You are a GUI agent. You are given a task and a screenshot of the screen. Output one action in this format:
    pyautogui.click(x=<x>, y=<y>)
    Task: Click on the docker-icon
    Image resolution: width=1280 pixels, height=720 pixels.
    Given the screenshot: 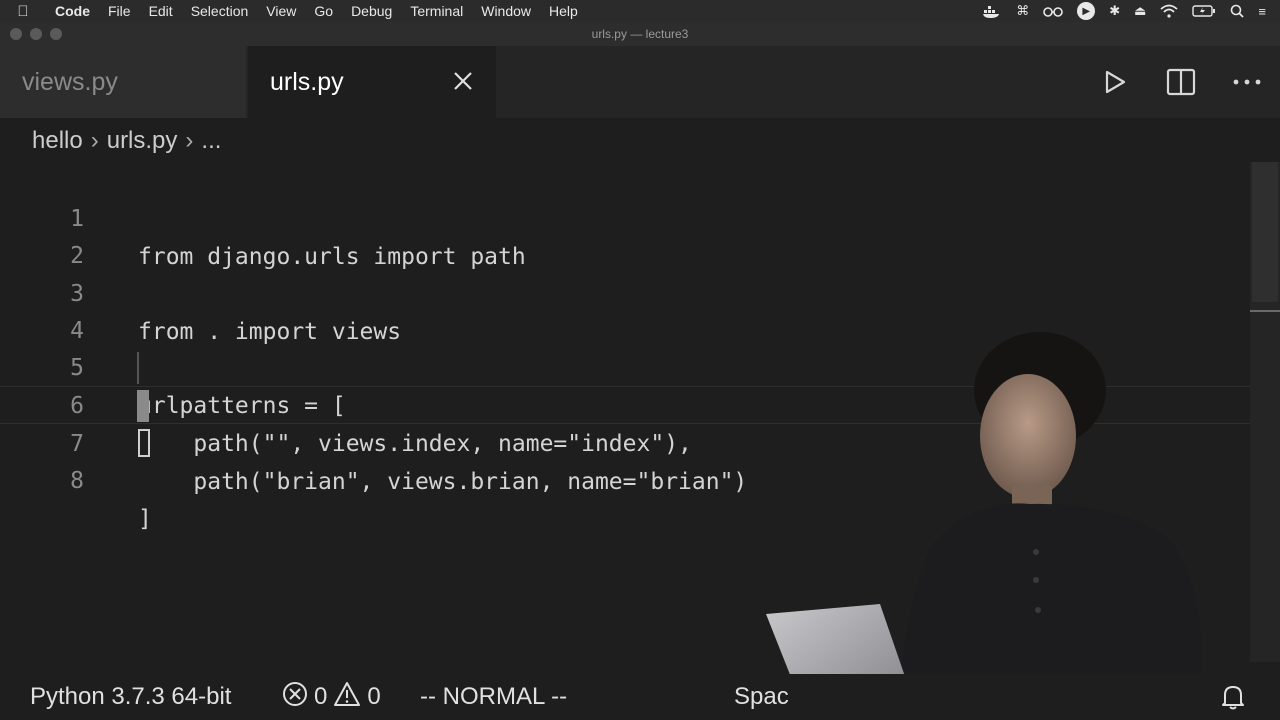 What is the action you would take?
    pyautogui.click(x=992, y=11)
    